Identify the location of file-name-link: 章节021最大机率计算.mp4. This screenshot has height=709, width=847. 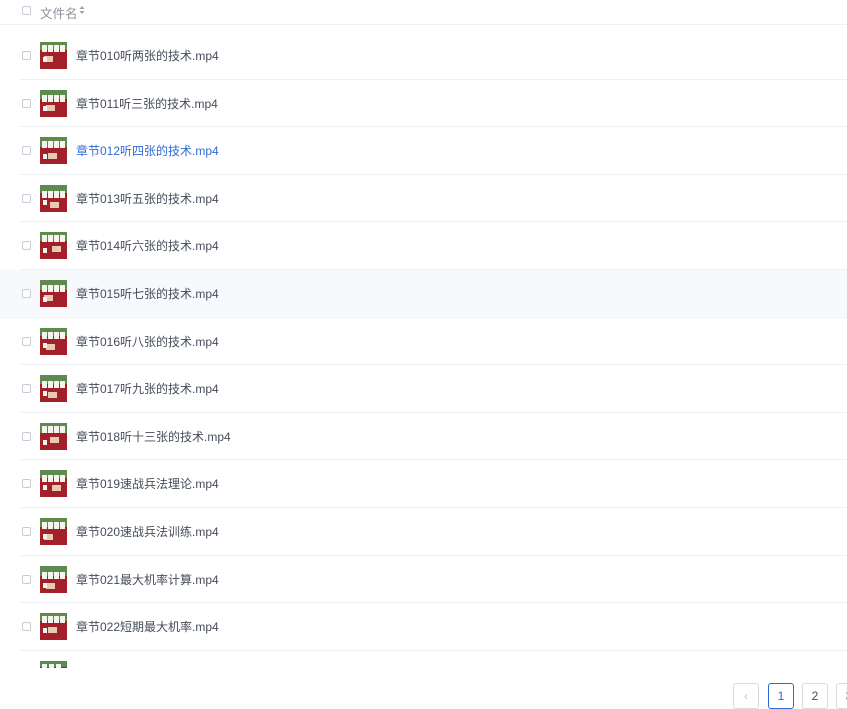
(147, 579).